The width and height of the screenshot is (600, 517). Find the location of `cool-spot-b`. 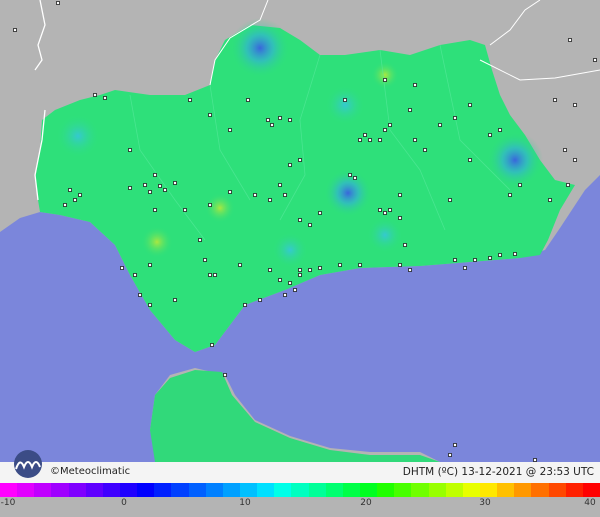

cool-spot-b is located at coordinates (385, 235).